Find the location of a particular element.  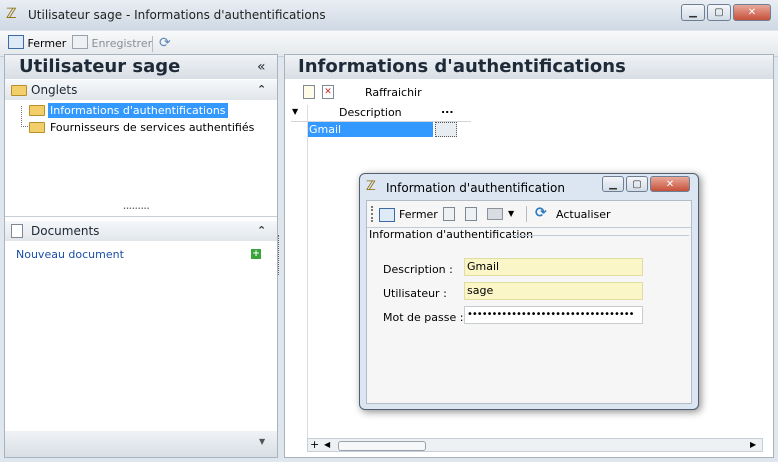

scroll-thumb is located at coordinates (382, 446).